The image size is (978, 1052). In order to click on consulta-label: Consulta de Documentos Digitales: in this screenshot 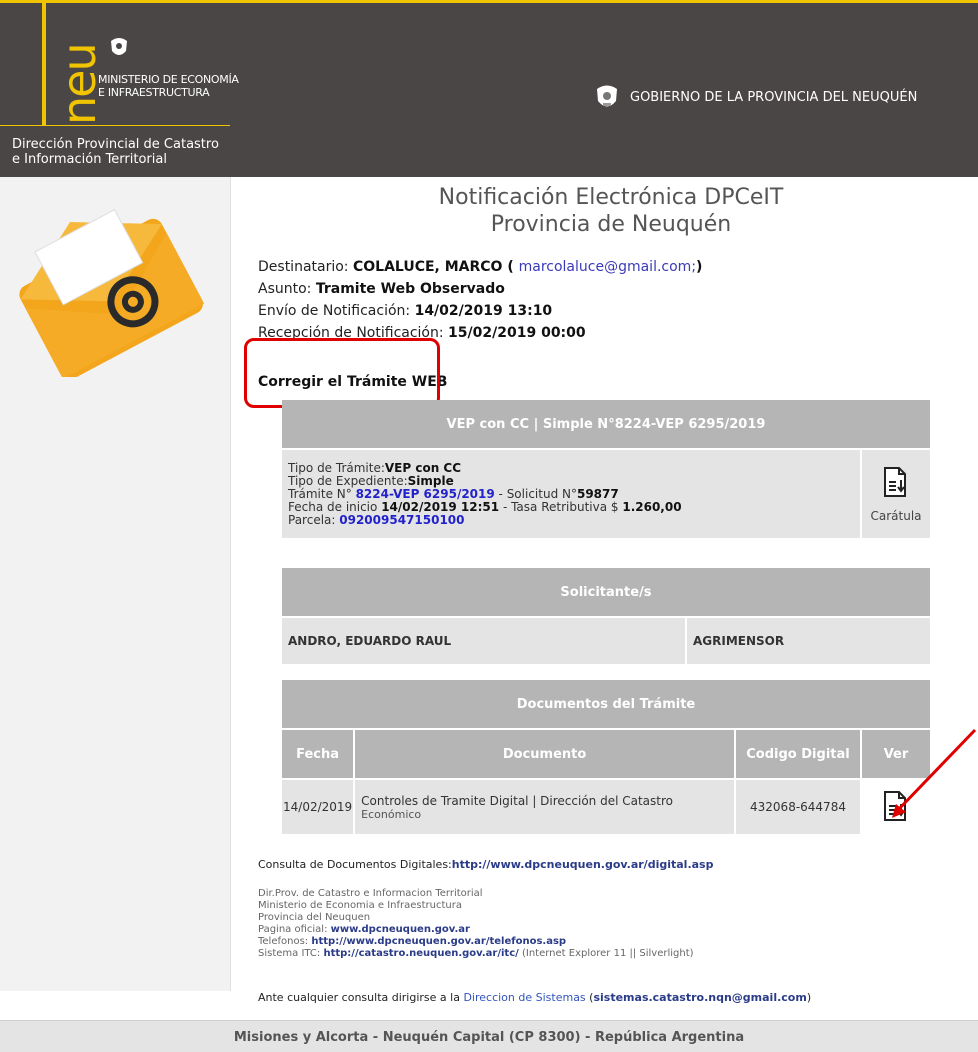, I will do `click(355, 864)`.